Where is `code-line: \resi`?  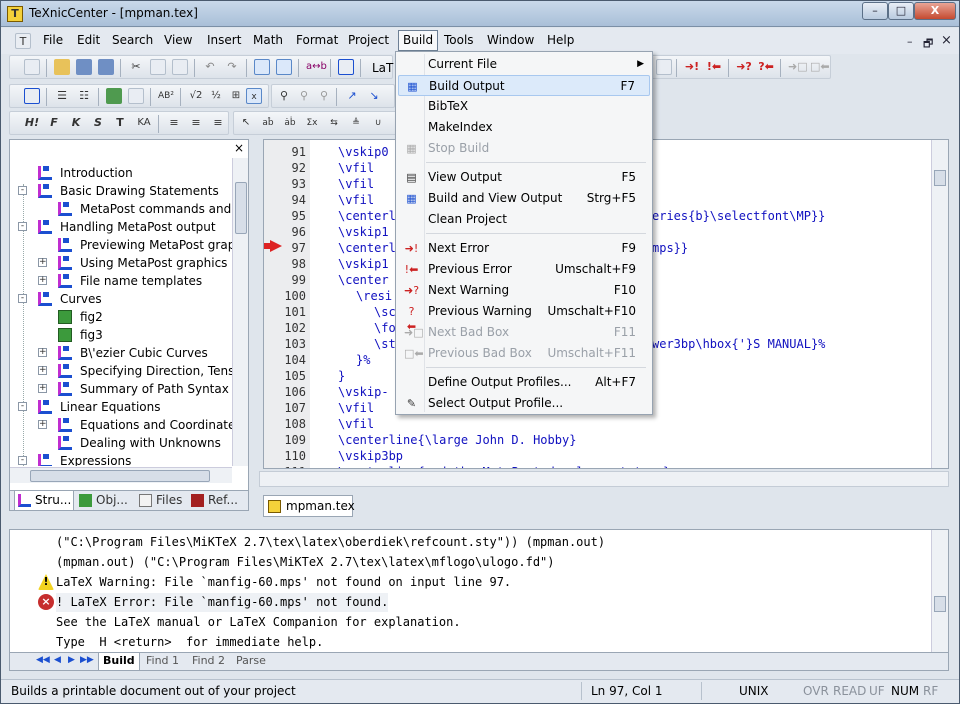 code-line: \resi is located at coordinates (374, 296).